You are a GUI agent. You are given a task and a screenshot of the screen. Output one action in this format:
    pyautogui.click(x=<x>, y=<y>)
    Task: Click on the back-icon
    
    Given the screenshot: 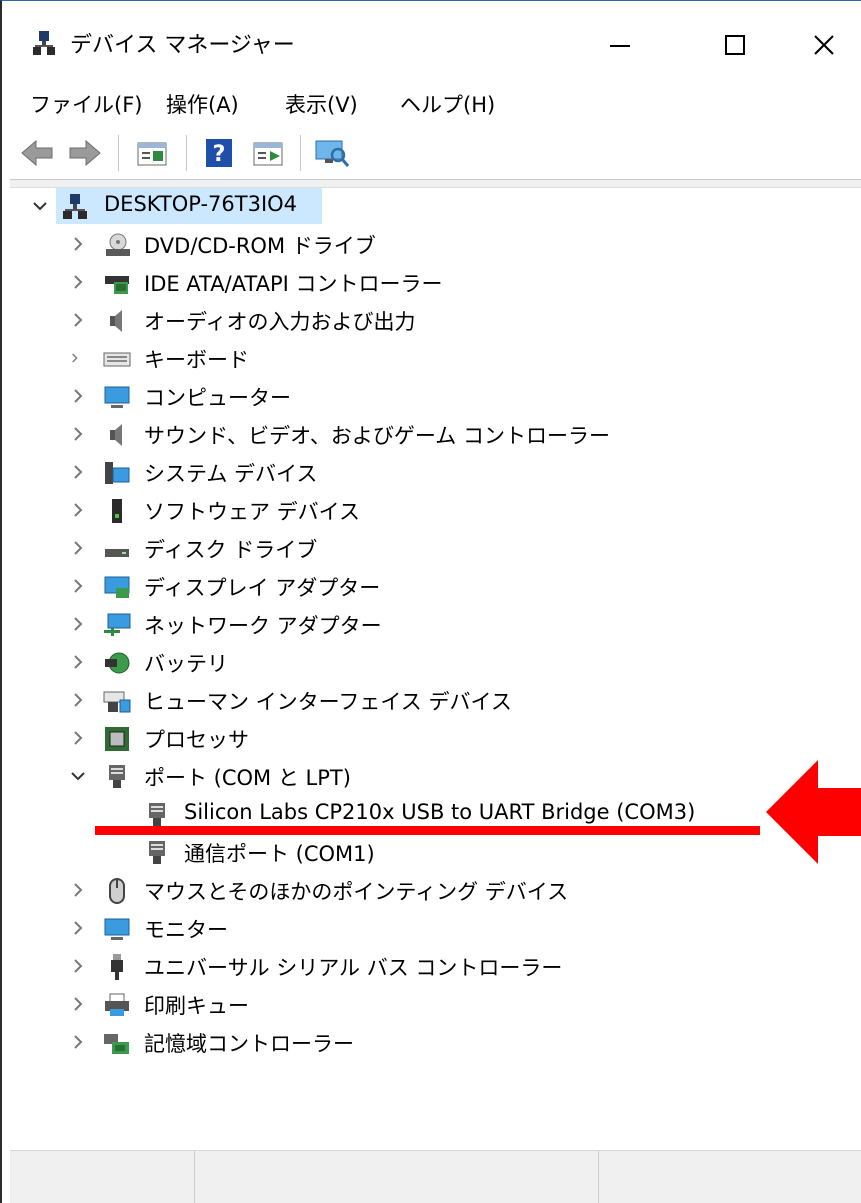 What is the action you would take?
    pyautogui.click(x=38, y=153)
    